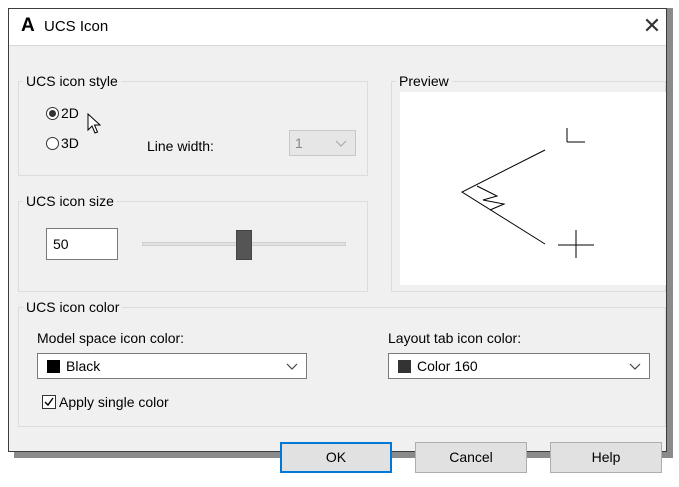 The width and height of the screenshot is (679, 487). What do you see at coordinates (114, 402) in the screenshot?
I see `apply-single-color-label: Apply single color` at bounding box center [114, 402].